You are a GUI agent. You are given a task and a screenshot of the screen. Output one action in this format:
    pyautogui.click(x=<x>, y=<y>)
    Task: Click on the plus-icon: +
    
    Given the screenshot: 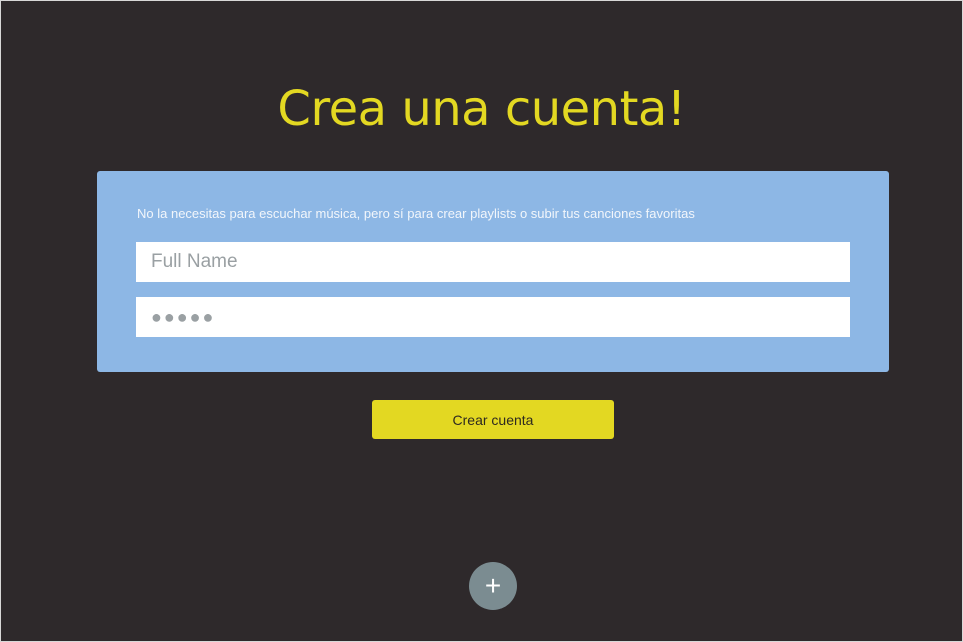 What is the action you would take?
    pyautogui.click(x=493, y=585)
    